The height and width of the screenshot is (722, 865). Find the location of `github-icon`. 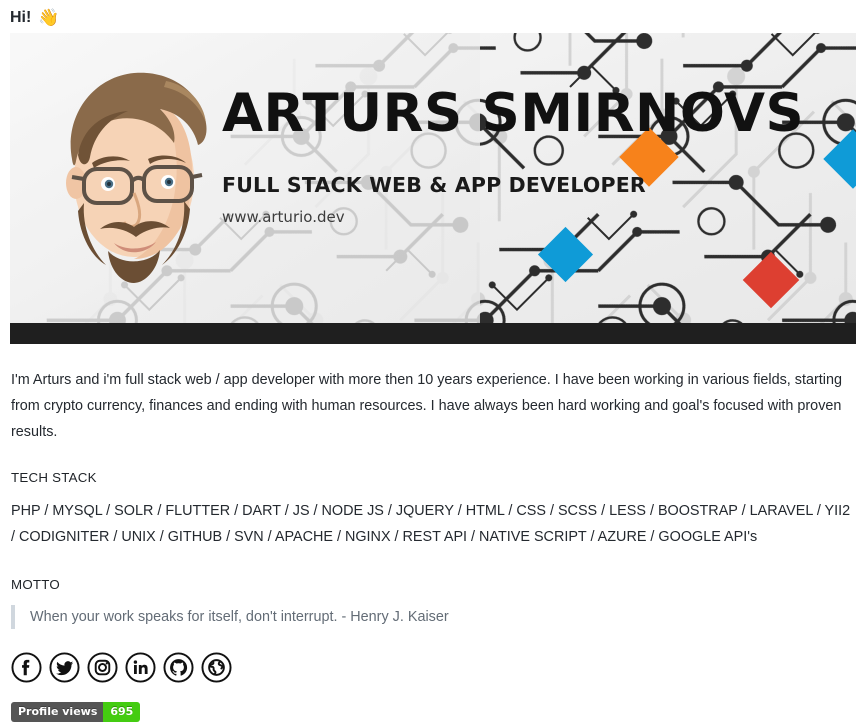

github-icon is located at coordinates (178, 667).